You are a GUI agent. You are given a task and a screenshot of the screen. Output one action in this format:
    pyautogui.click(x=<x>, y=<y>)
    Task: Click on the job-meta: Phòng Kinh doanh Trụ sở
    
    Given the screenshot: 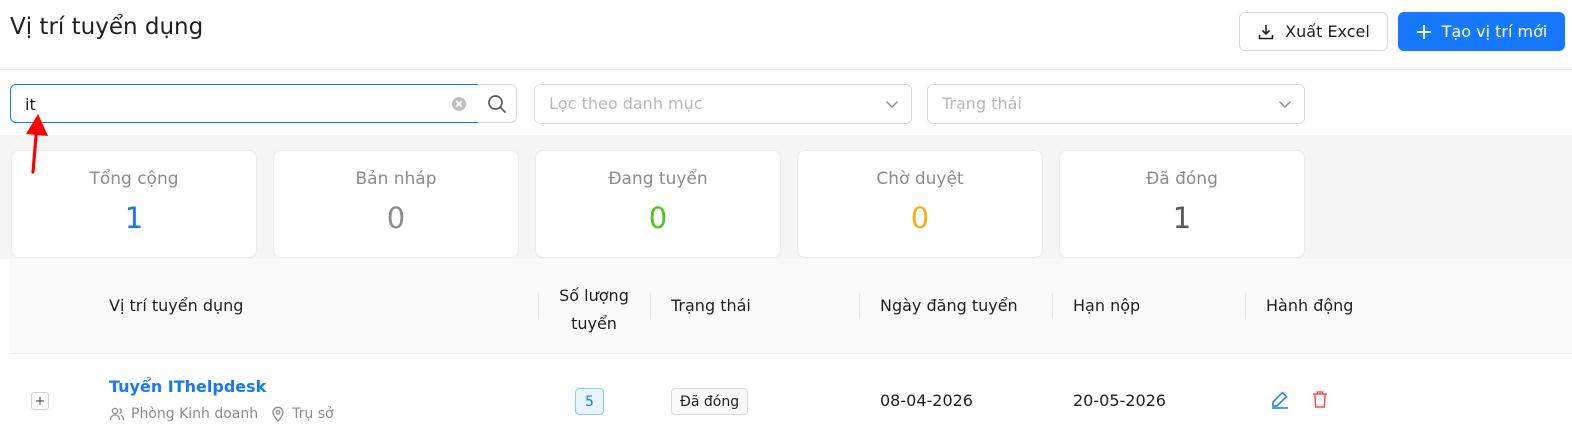 What is the action you would take?
    pyautogui.click(x=221, y=414)
    